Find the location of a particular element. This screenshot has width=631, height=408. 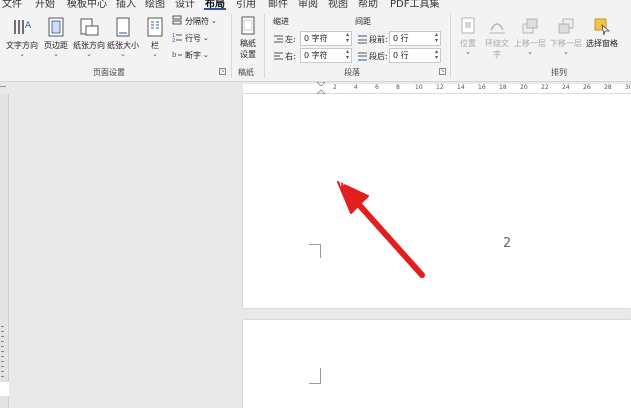

paragraph-launcher-icon: ↘ is located at coordinates (442, 71).